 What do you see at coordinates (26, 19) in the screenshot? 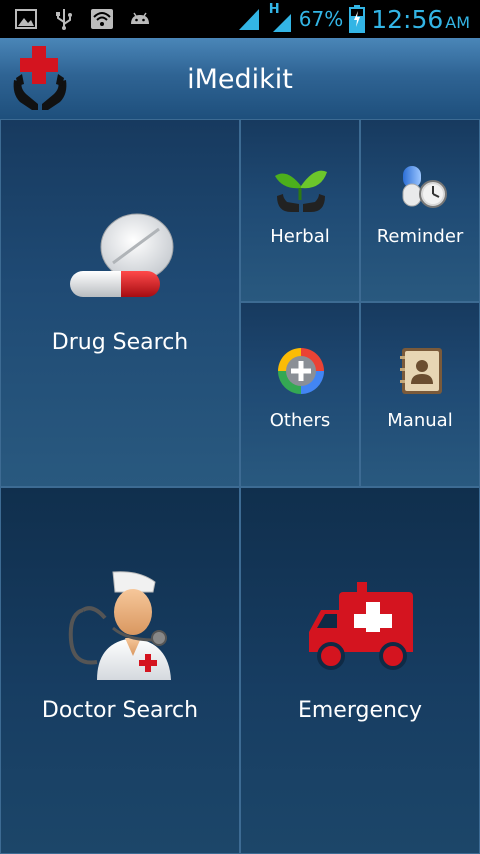
I see `image-icon` at bounding box center [26, 19].